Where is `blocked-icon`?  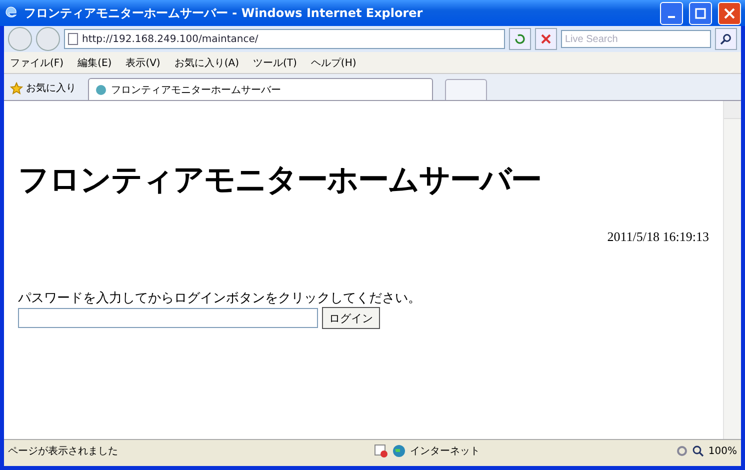 blocked-icon is located at coordinates (381, 451).